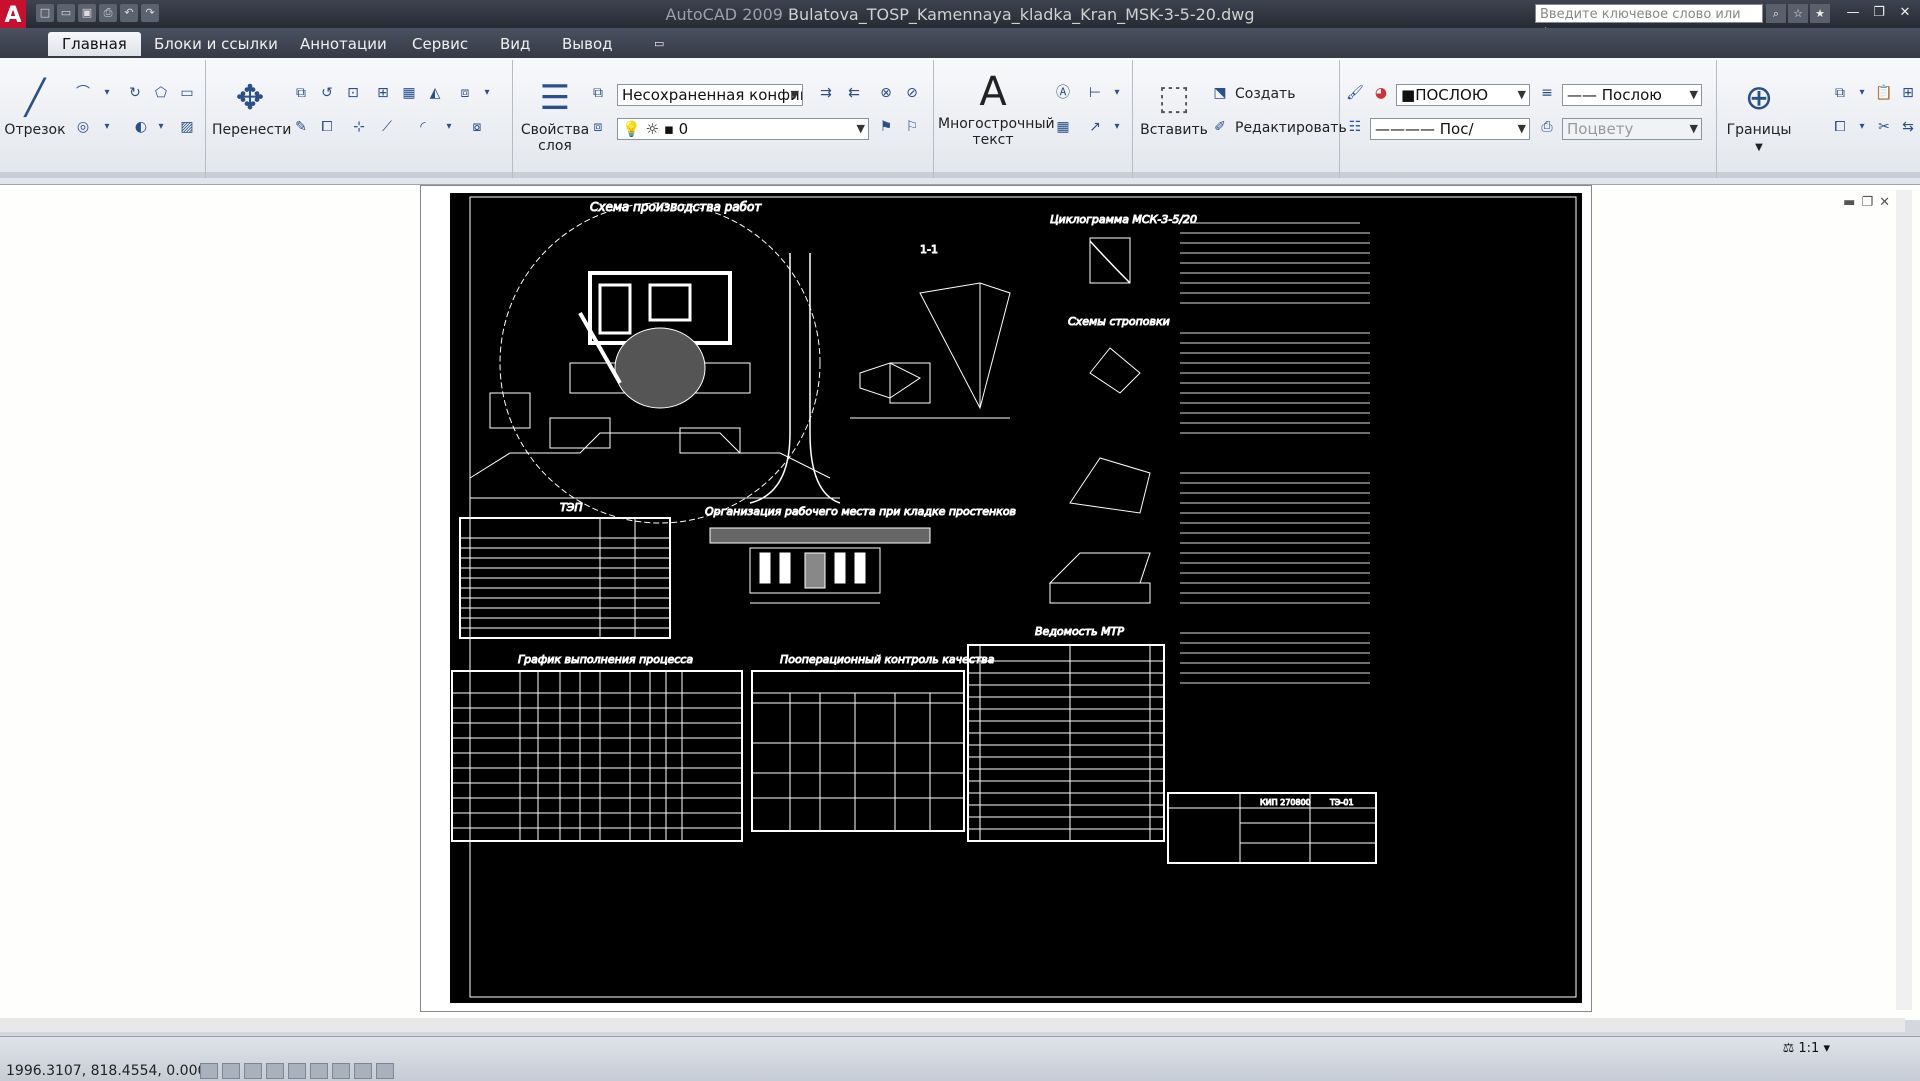 Image resolution: width=1920 pixels, height=1081 pixels. What do you see at coordinates (1095, 93) in the screenshot?
I see `dimension-icon: ⊢` at bounding box center [1095, 93].